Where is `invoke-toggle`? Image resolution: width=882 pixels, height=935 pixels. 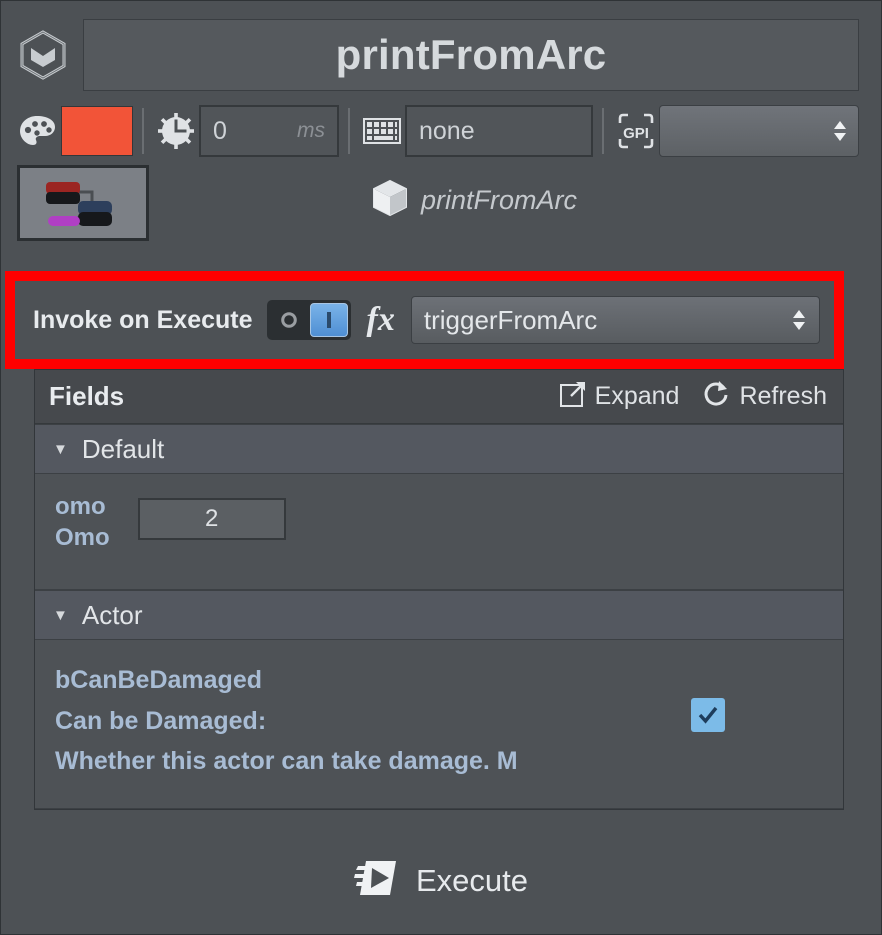 invoke-toggle is located at coordinates (308, 320).